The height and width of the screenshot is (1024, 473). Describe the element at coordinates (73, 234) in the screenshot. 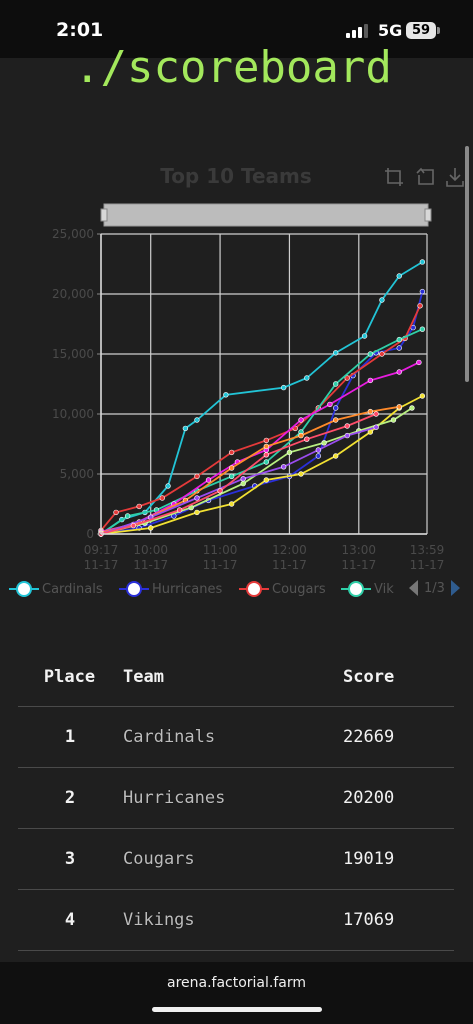

I see `y-tick-label: 25,000` at that location.